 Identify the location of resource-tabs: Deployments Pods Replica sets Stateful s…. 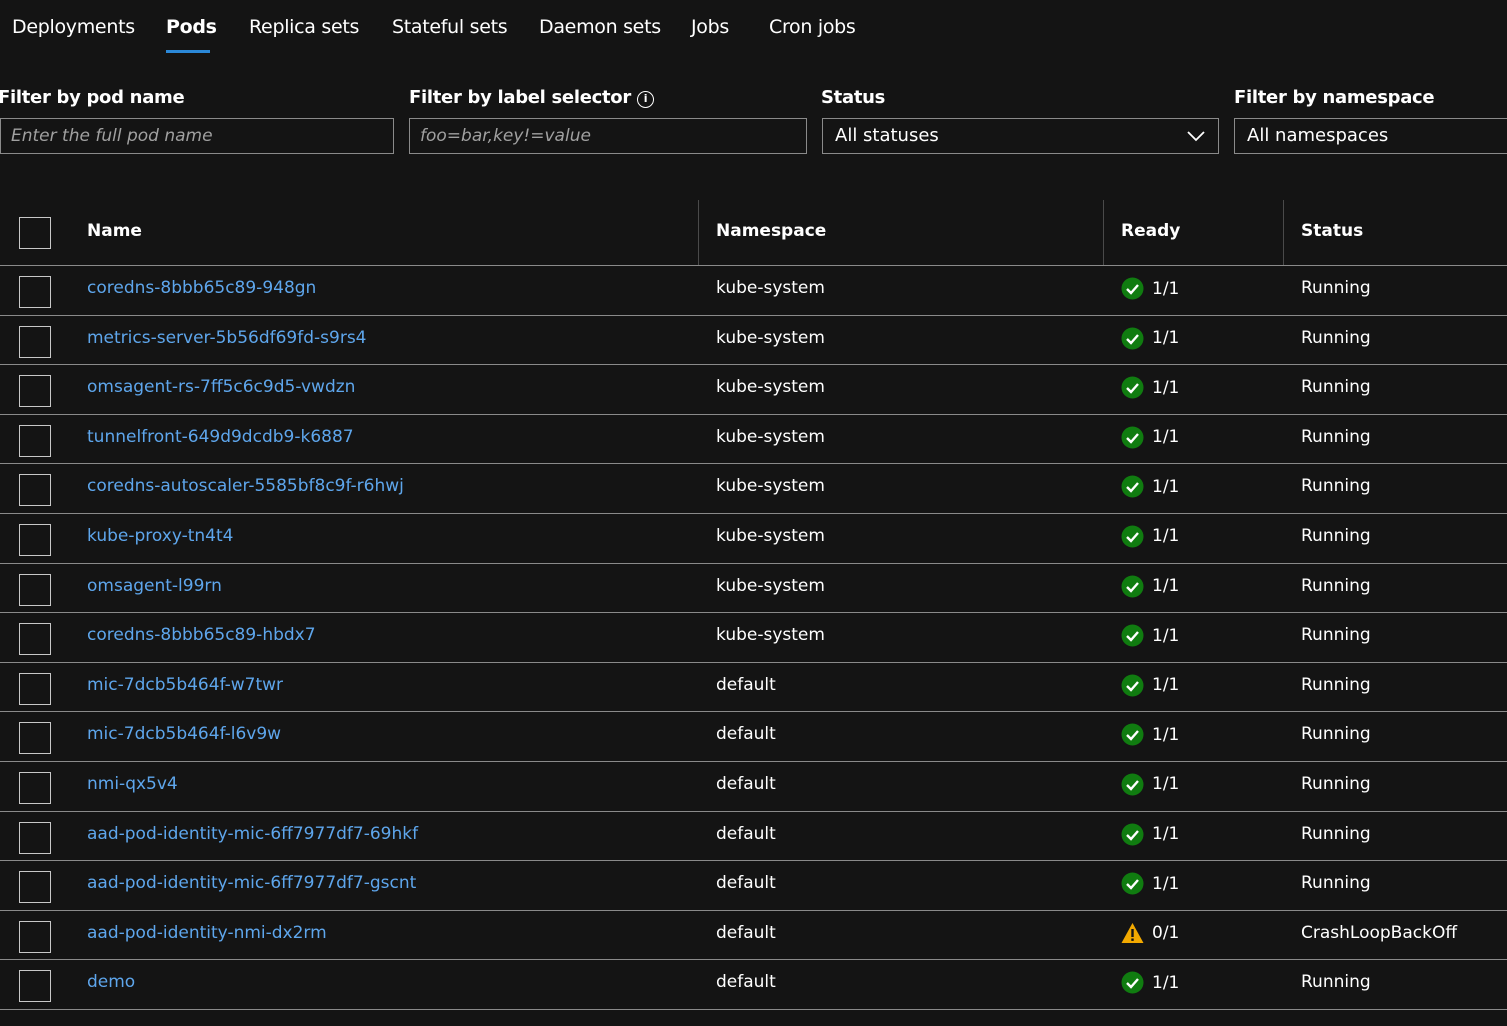
(753, 28).